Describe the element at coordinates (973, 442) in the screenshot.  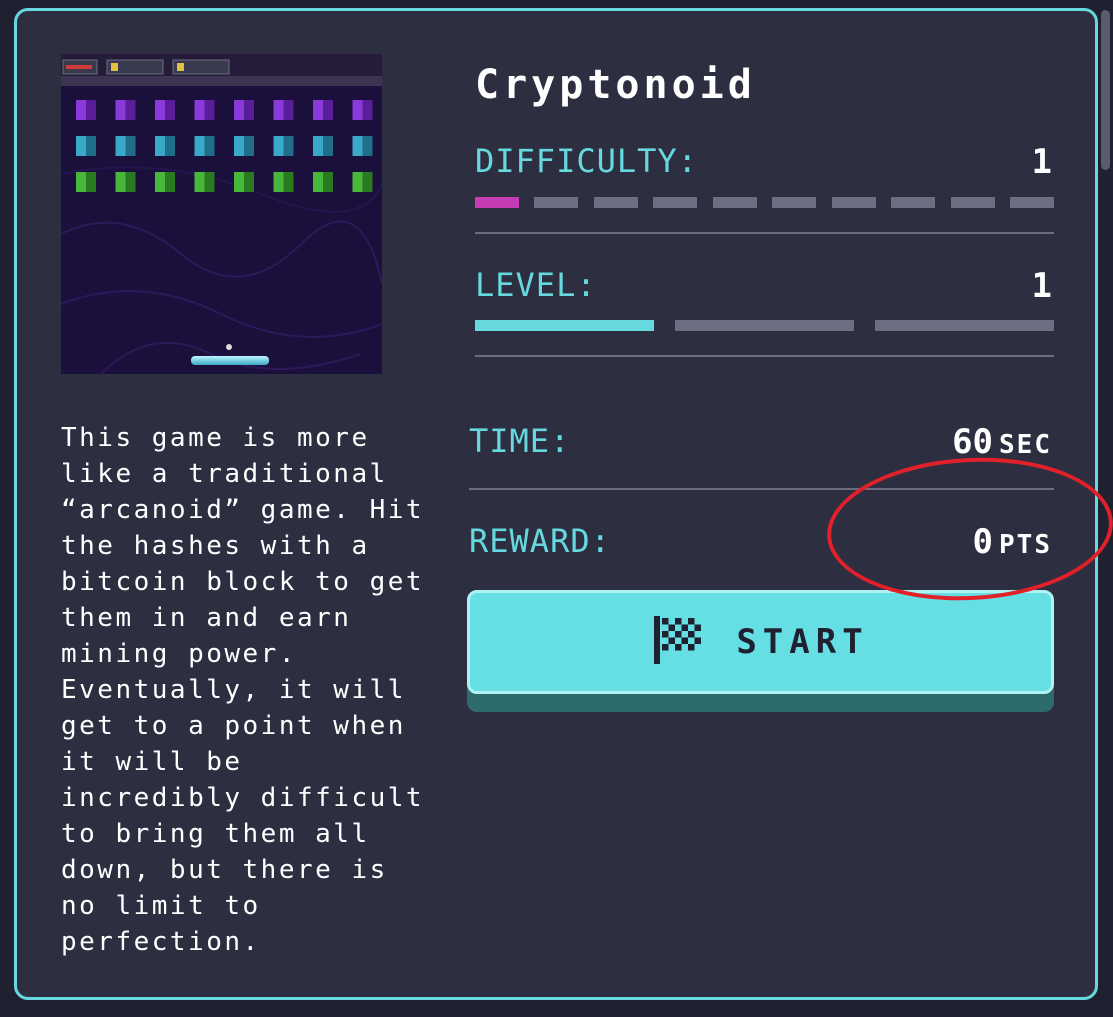
I see `time-number: 60` at that location.